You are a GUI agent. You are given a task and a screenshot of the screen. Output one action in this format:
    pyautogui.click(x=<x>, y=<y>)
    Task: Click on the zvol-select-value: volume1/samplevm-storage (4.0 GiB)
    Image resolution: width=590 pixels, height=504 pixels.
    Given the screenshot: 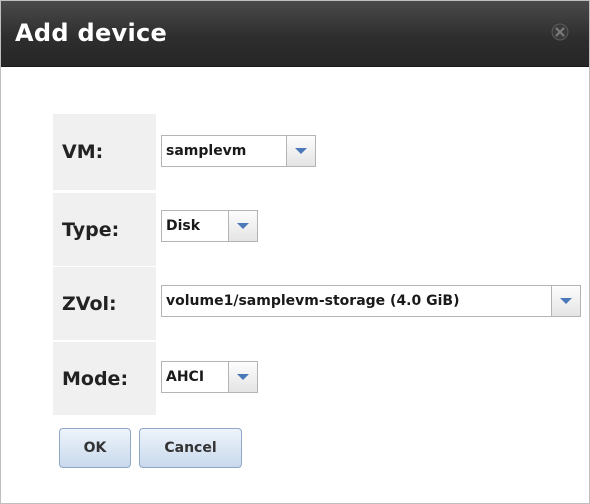 What is the action you would take?
    pyautogui.click(x=313, y=301)
    